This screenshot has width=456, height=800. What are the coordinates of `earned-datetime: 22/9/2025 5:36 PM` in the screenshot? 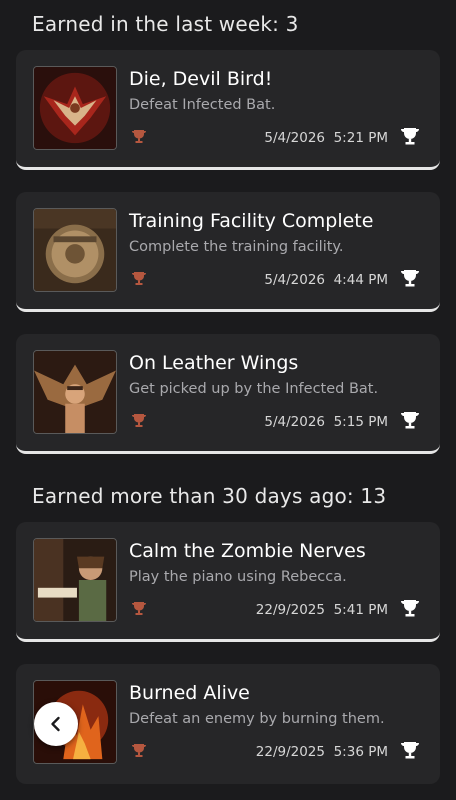 It's located at (322, 752).